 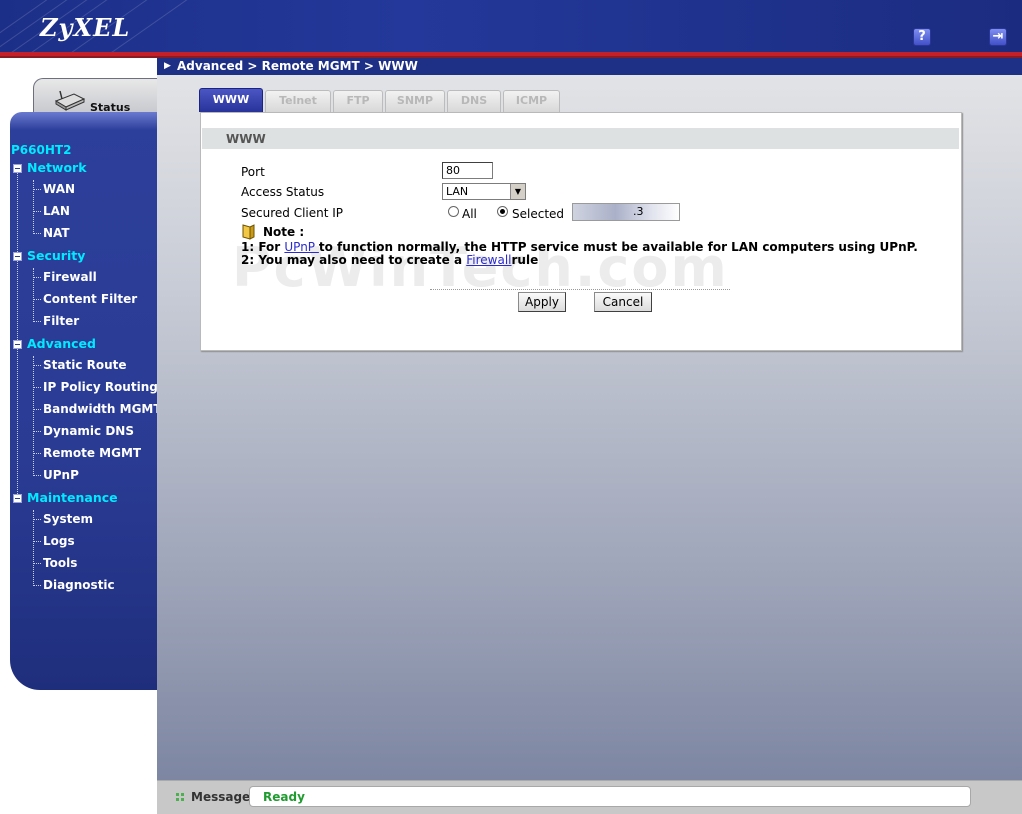 I want to click on divider, so click(x=580, y=289).